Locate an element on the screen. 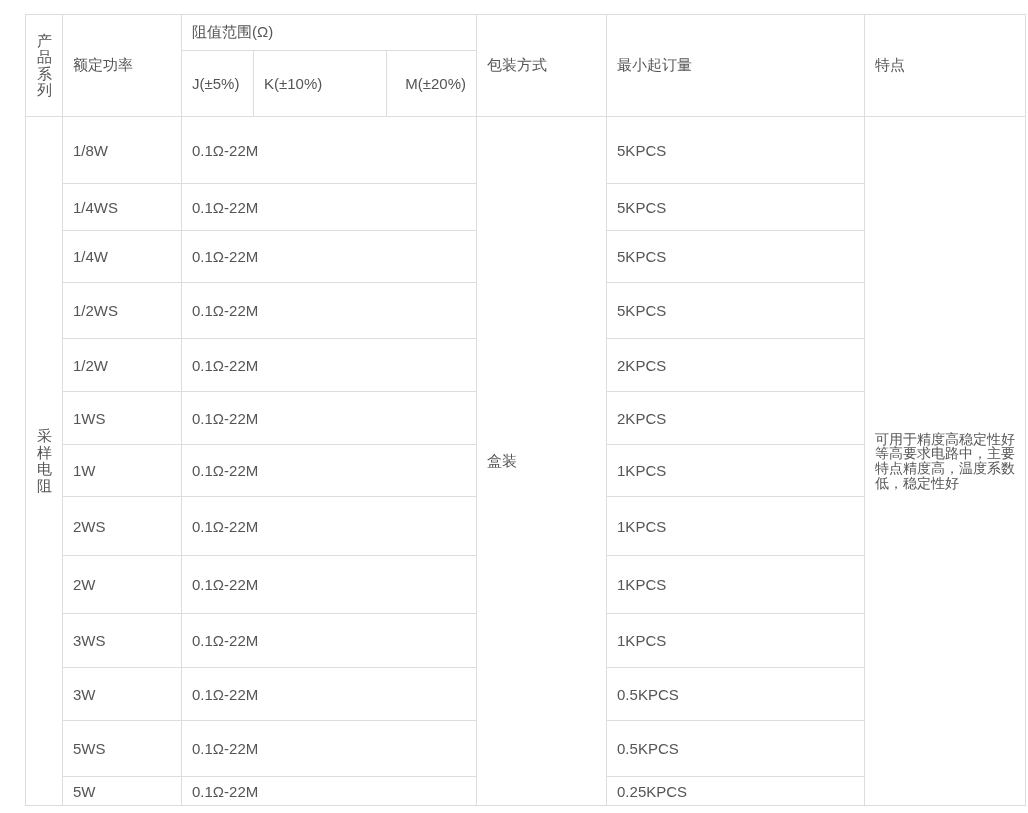  table-cell: 2WS is located at coordinates (122, 526).